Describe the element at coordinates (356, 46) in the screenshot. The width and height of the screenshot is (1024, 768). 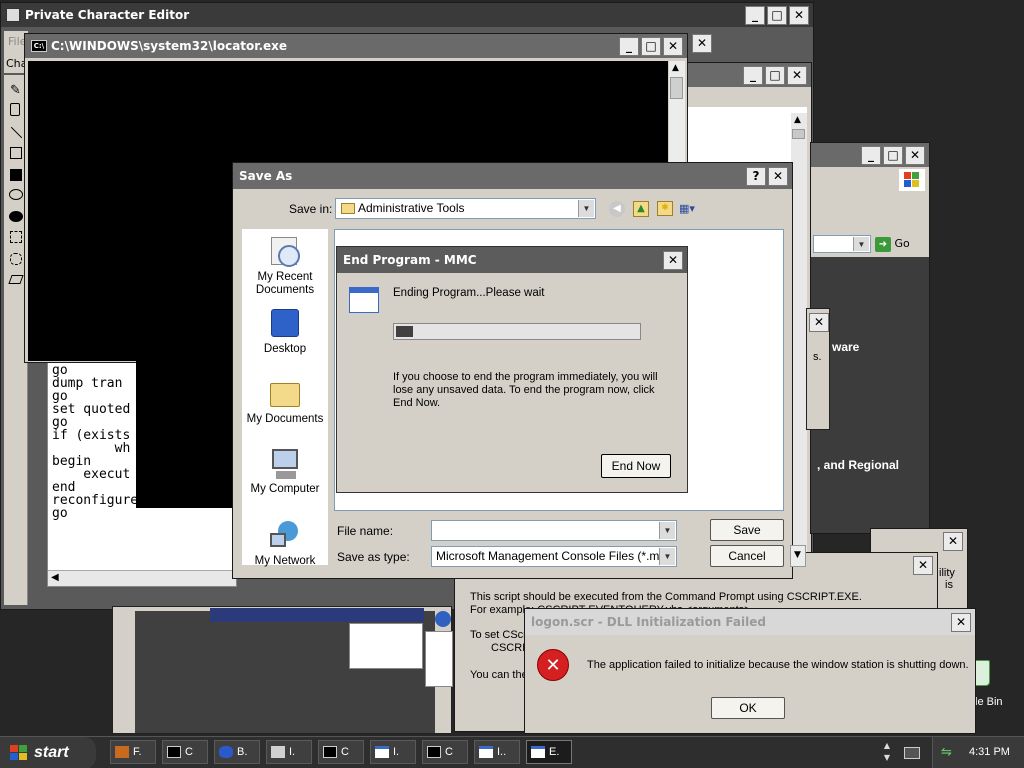
I see `console-titlebar: C:\ C:\WINDOWS\system32\locator.exe` at that location.